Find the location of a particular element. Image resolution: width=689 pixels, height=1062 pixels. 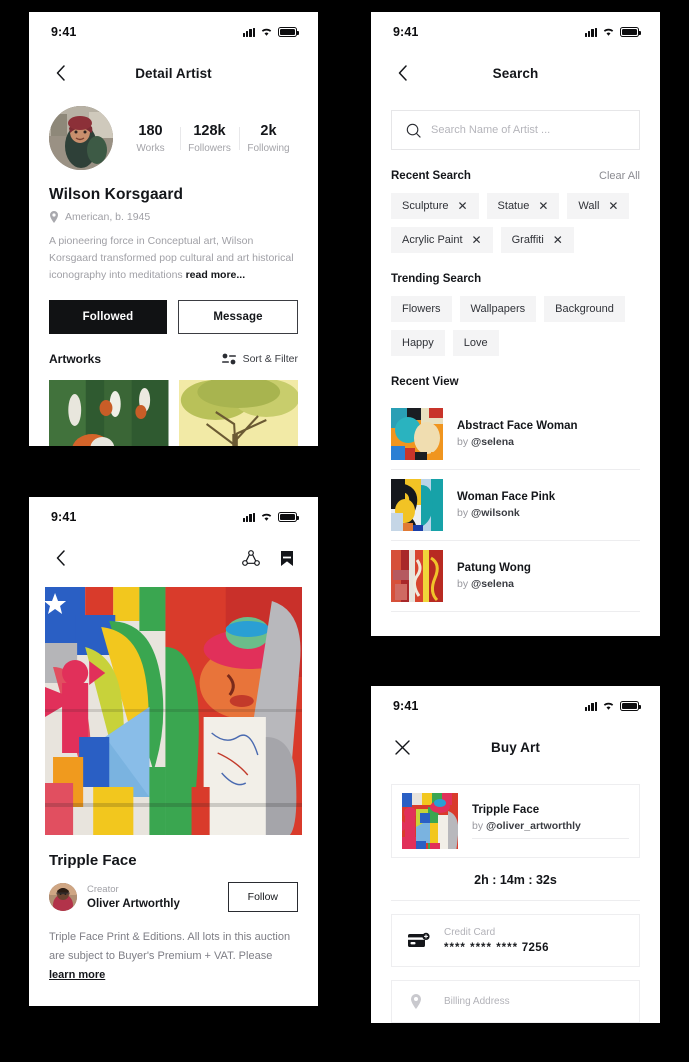

list-item: Woman Face Pink by @wilsonk is located at coordinates (515, 505).